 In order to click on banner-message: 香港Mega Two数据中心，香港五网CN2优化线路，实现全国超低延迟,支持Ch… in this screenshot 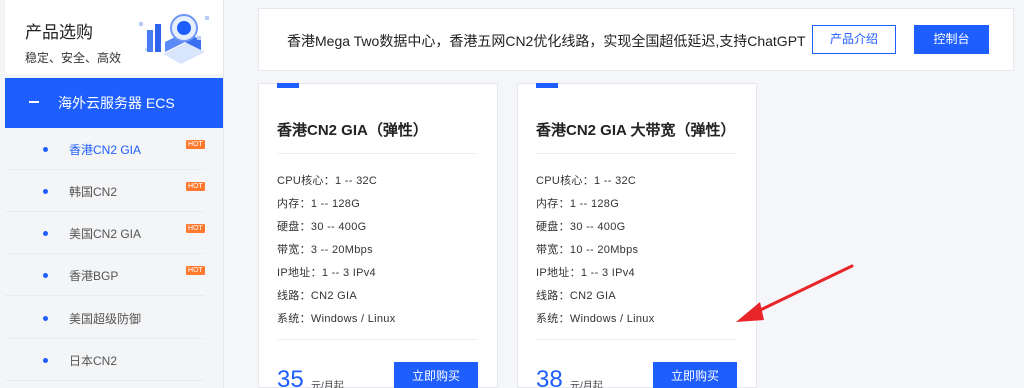, I will do `click(546, 41)`.